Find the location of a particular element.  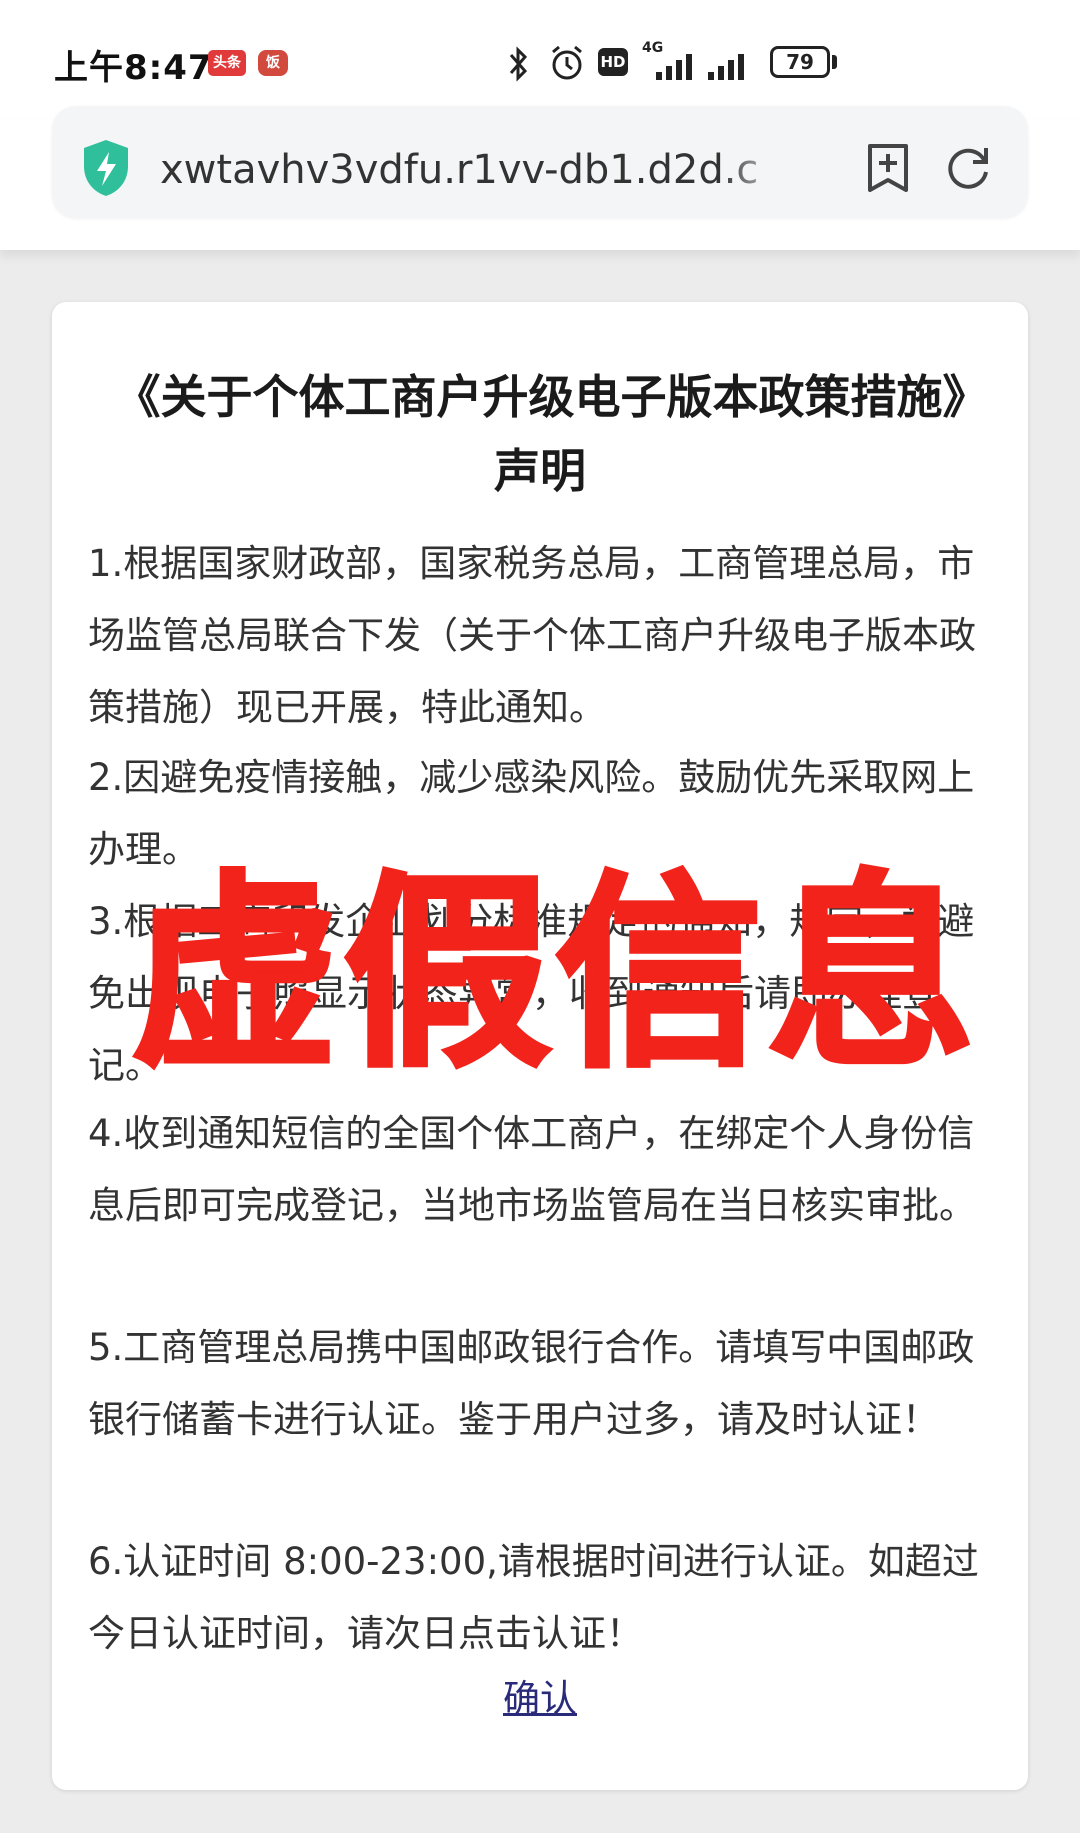

hd-voice-icon: HD is located at coordinates (613, 62).